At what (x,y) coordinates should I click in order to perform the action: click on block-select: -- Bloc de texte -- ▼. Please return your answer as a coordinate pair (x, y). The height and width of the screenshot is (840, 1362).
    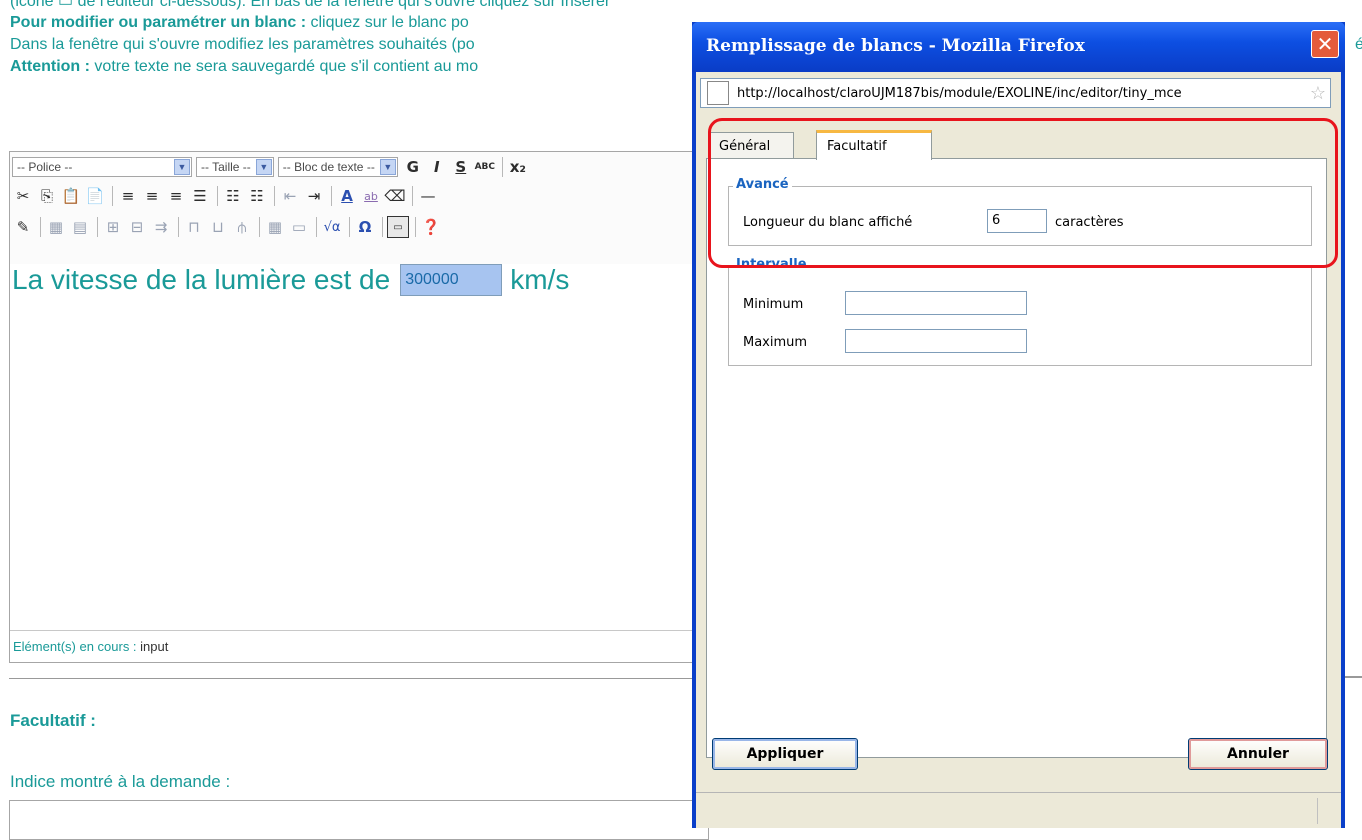
    Looking at the image, I should click on (337, 167).